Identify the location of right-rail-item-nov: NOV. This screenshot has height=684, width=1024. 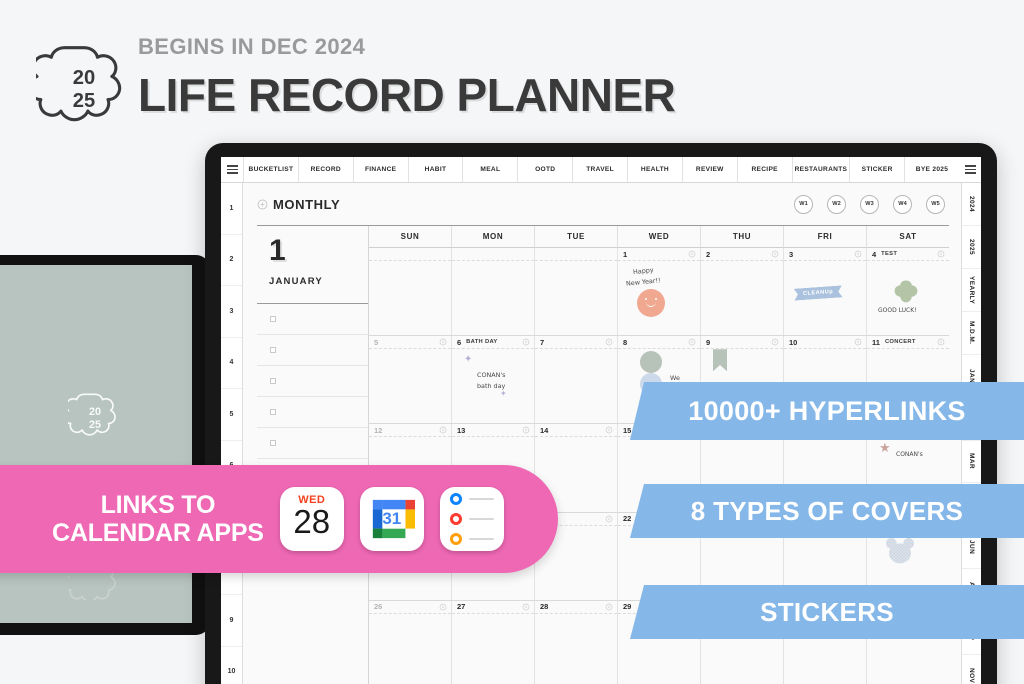
(971, 669).